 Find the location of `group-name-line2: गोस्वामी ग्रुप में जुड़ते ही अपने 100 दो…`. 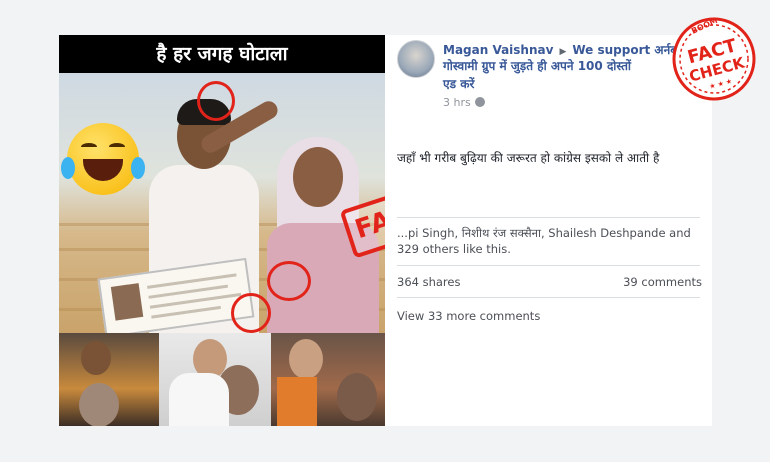

group-name-line2: गोस्वामी ग्रुप में जुड़ते ही अपने 100 दो… is located at coordinates (537, 65).